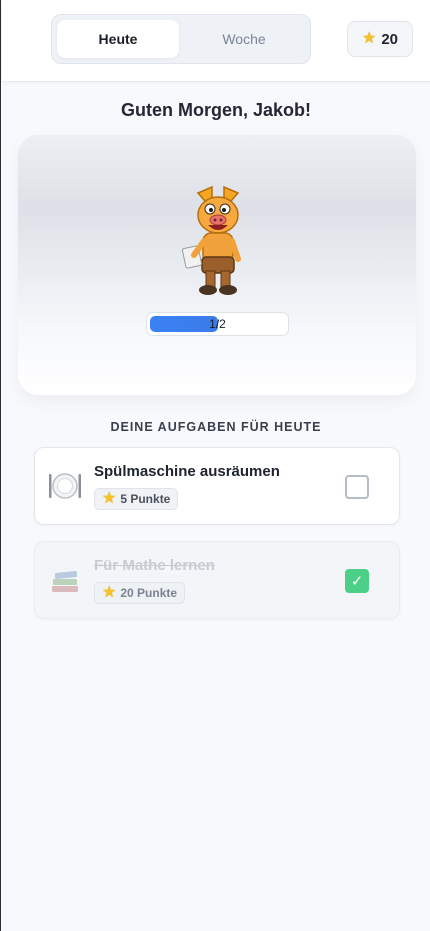 This screenshot has height=931, width=430. What do you see at coordinates (145, 499) in the screenshot?
I see `points-pill-label: 5 Punkte` at bounding box center [145, 499].